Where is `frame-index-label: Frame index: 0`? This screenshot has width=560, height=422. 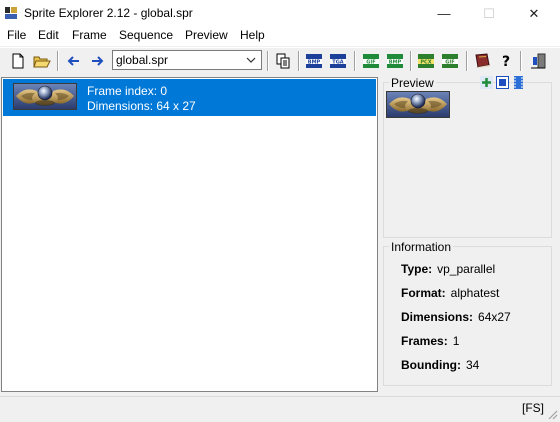
frame-index-label: Frame index: 0 is located at coordinates (127, 91).